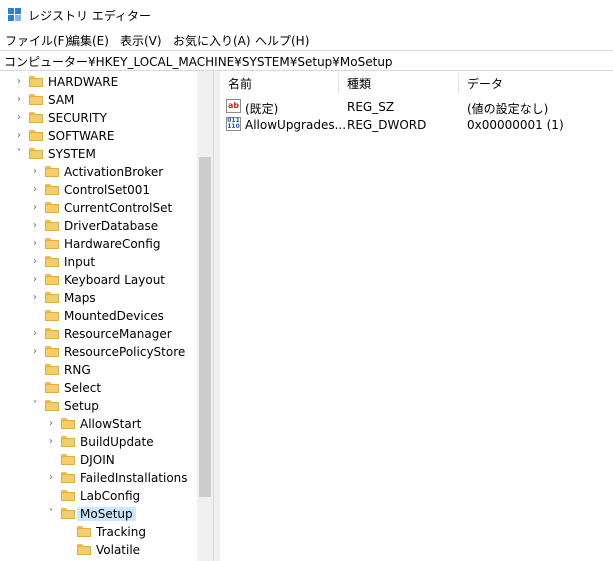 Image resolution: width=613 pixels, height=561 pixels. What do you see at coordinates (205, 327) in the screenshot?
I see `tree-scrollbar-thumb` at bounding box center [205, 327].